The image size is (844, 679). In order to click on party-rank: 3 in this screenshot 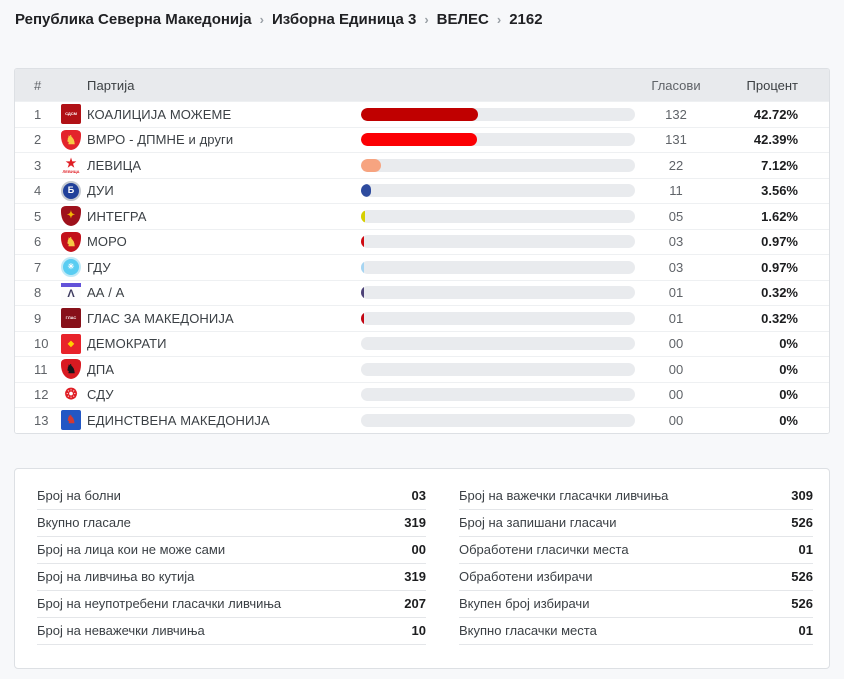, I will do `click(38, 165)`.